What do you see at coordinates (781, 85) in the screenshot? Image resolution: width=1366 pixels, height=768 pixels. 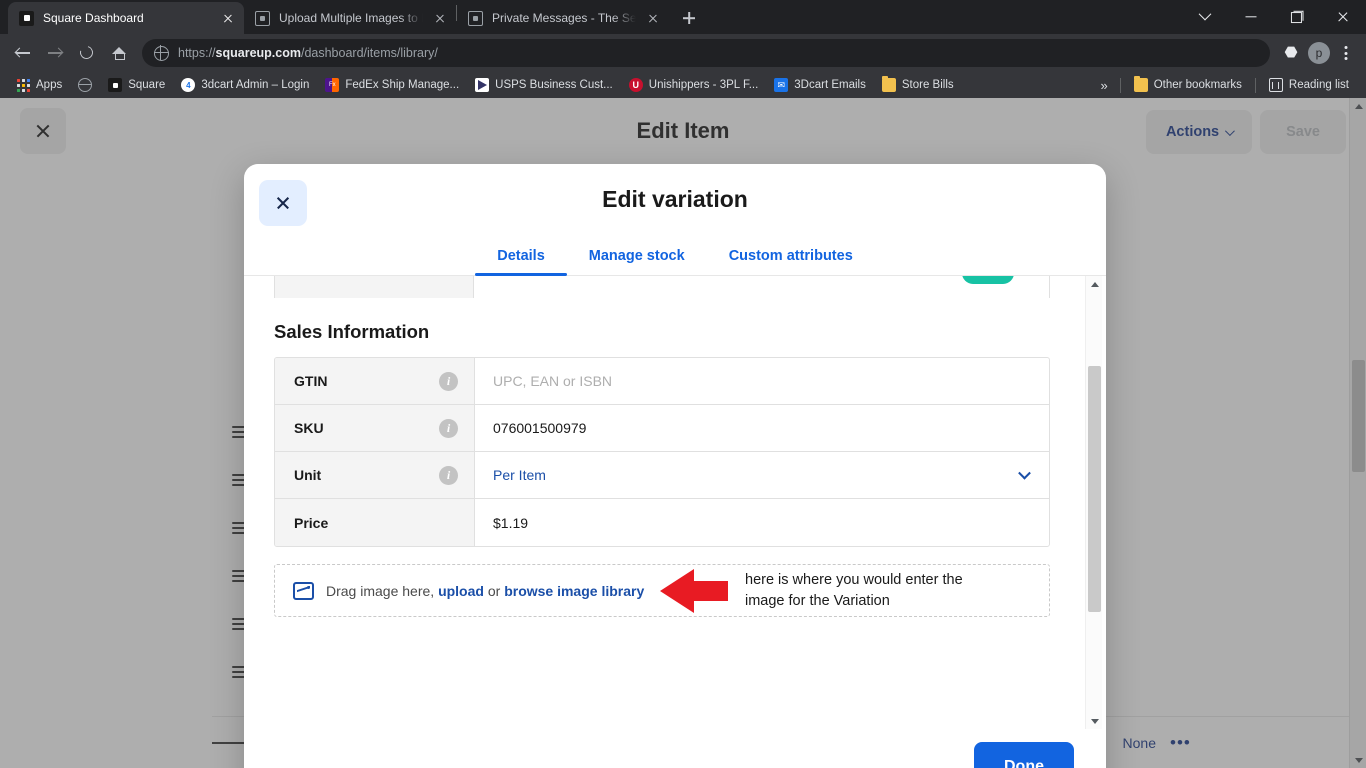 I see `mail-icon: ✉` at bounding box center [781, 85].